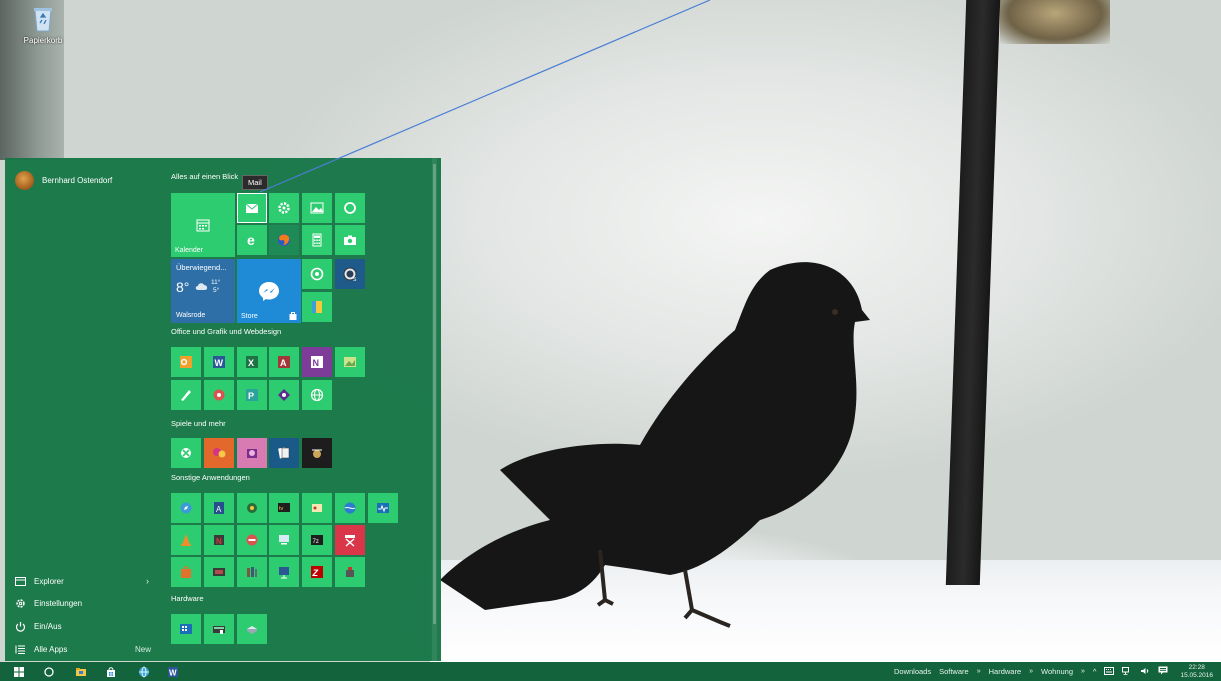  Describe the element at coordinates (1145, 672) in the screenshot. I see `volume-icon` at that location.